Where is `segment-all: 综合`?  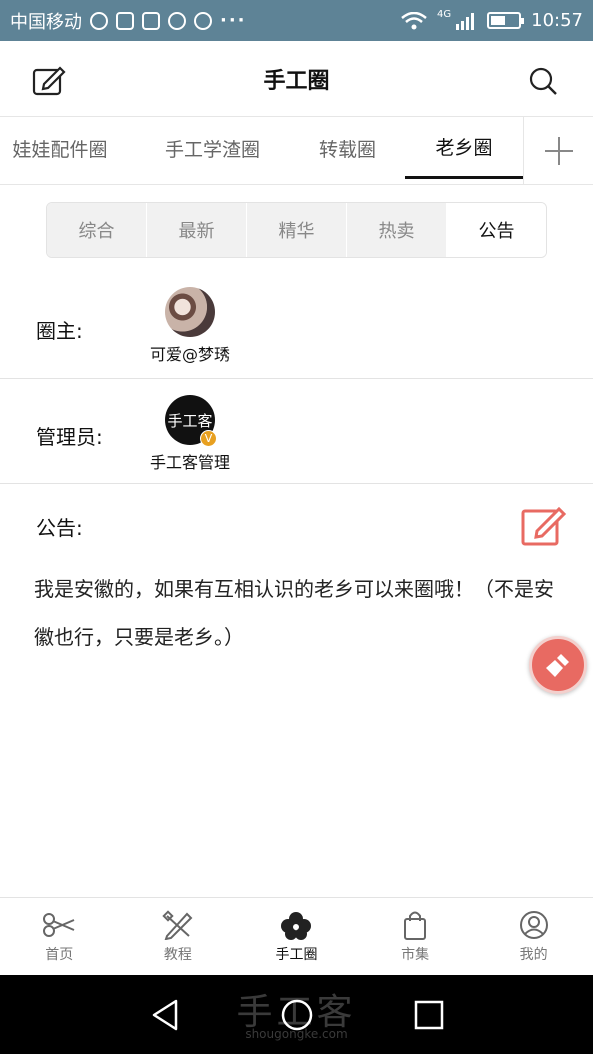
segment-all: 综合 is located at coordinates (97, 230).